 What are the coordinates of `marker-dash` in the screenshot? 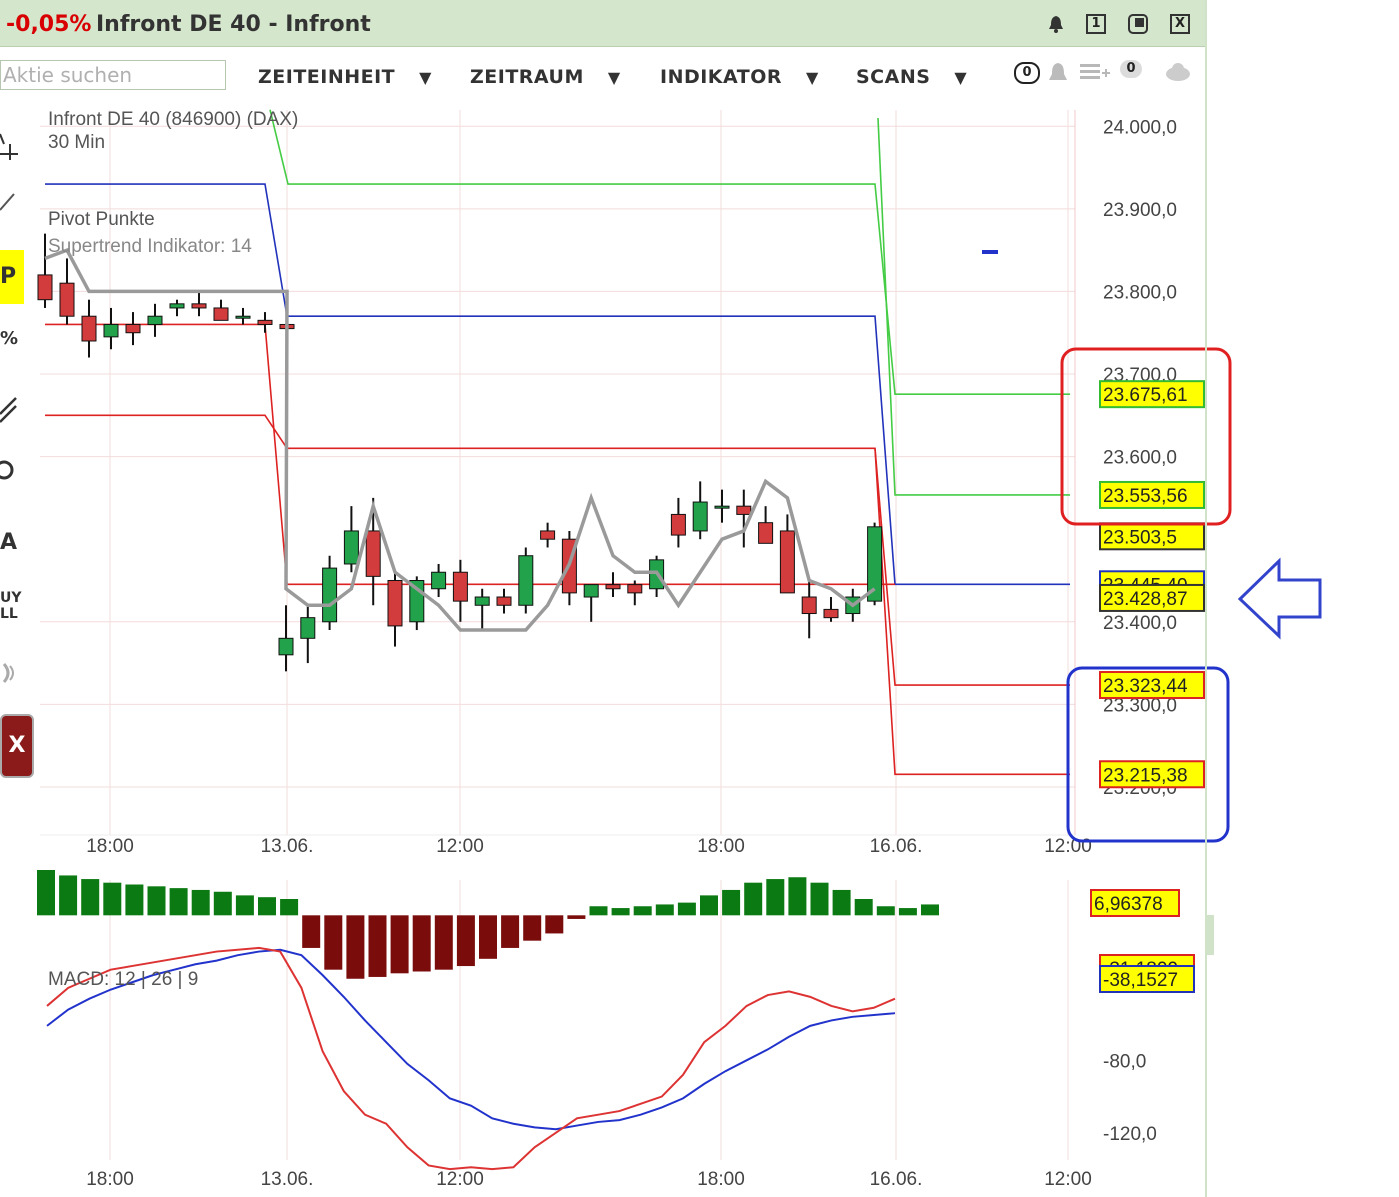 It's located at (990, 252).